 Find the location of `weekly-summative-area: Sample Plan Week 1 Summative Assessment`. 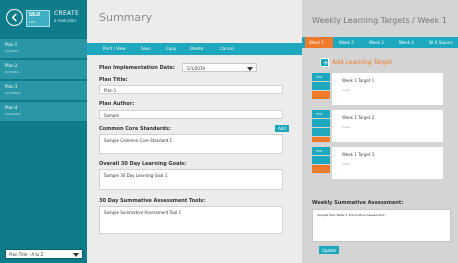

weekly-summative-area: Sample Plan Week 1 Summative Assessment is located at coordinates (381, 225).